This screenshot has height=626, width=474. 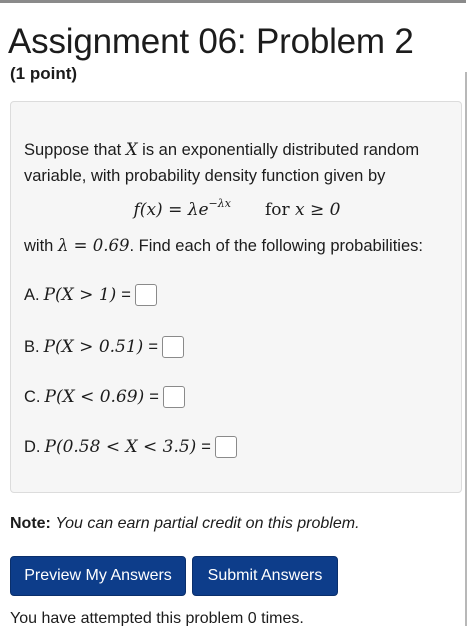 What do you see at coordinates (157, 618) in the screenshot?
I see `attempts-status: You have attempted this problem 0 times.` at bounding box center [157, 618].